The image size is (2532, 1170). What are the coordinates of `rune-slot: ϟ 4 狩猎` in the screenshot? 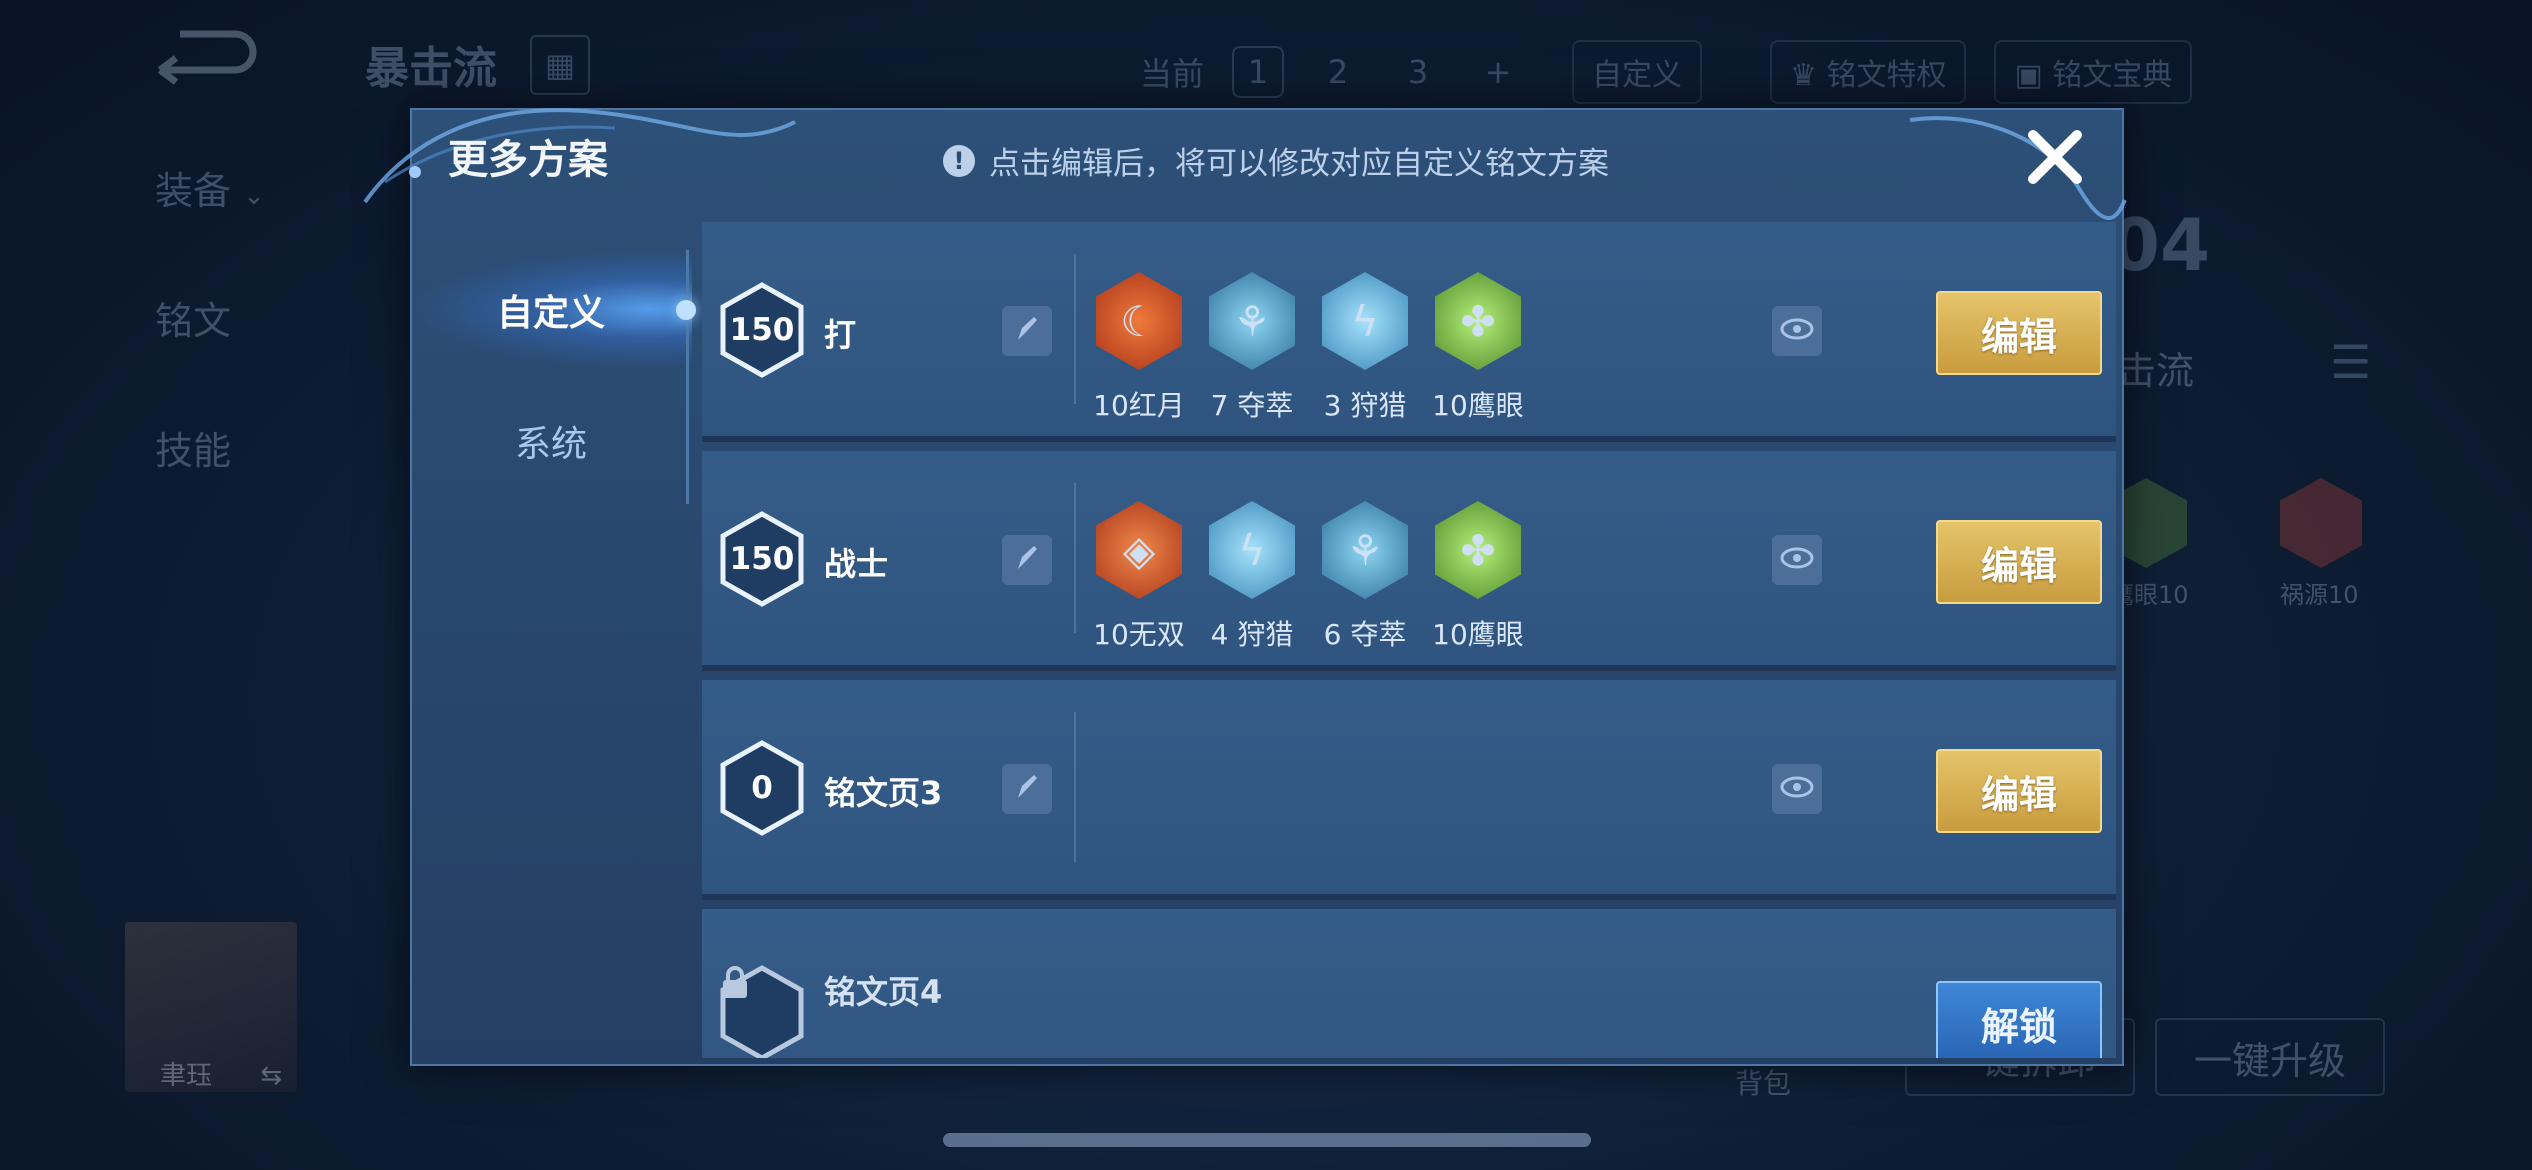 It's located at (1252, 576).